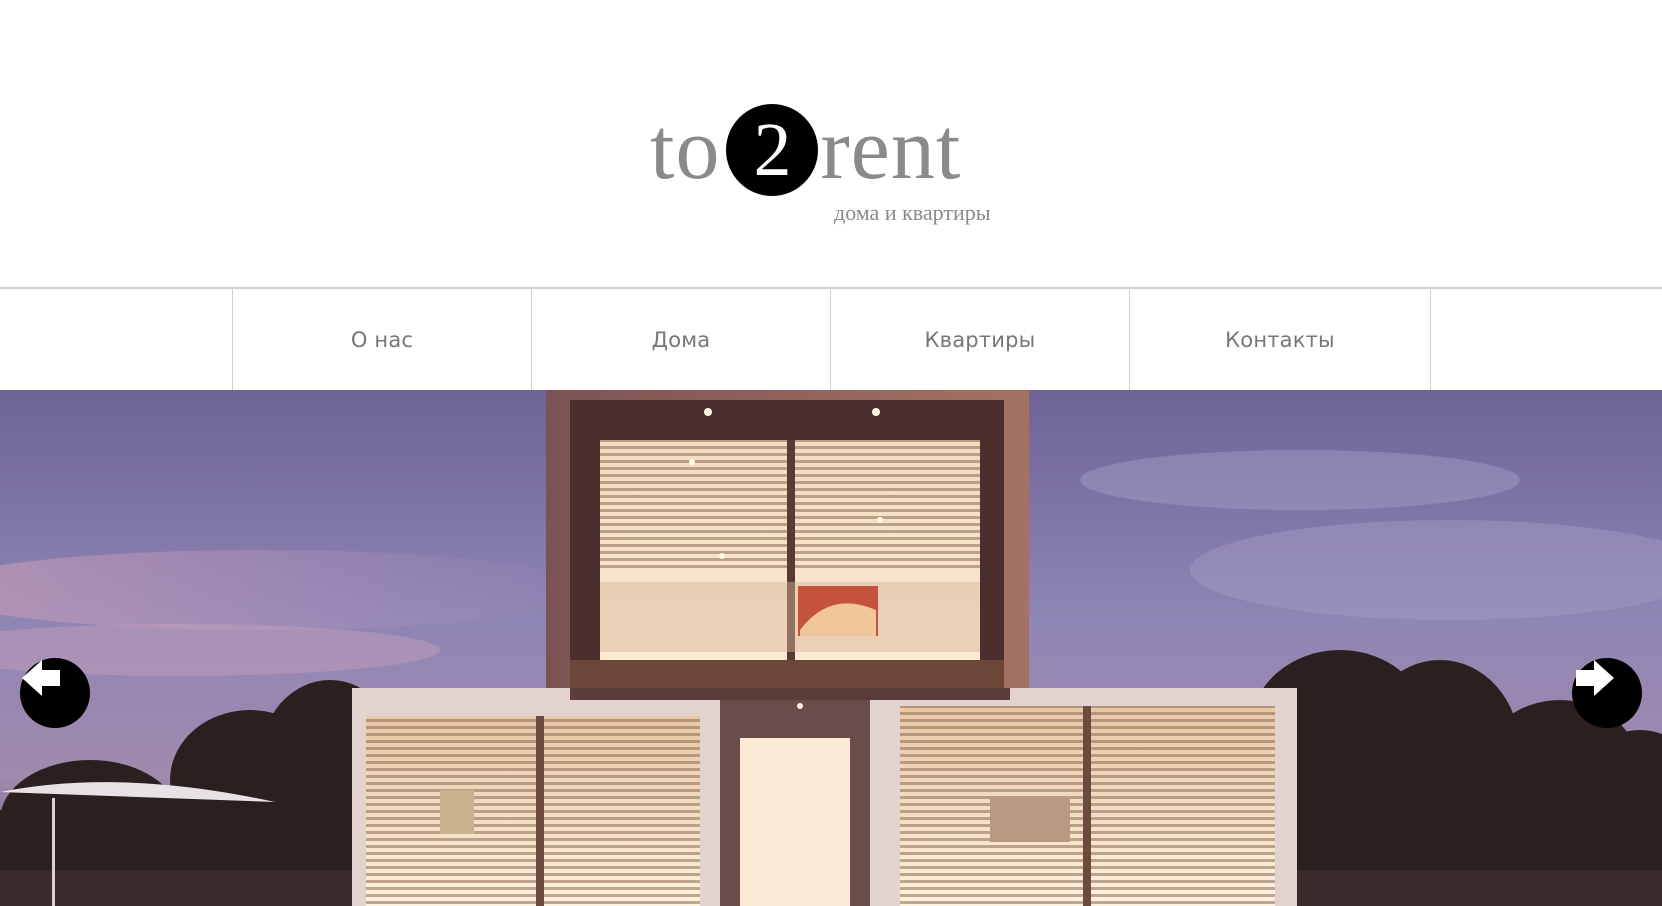 The width and height of the screenshot is (1662, 906). Describe the element at coordinates (912, 212) in the screenshot. I see `logo-tagline: дома и квартиры` at that location.